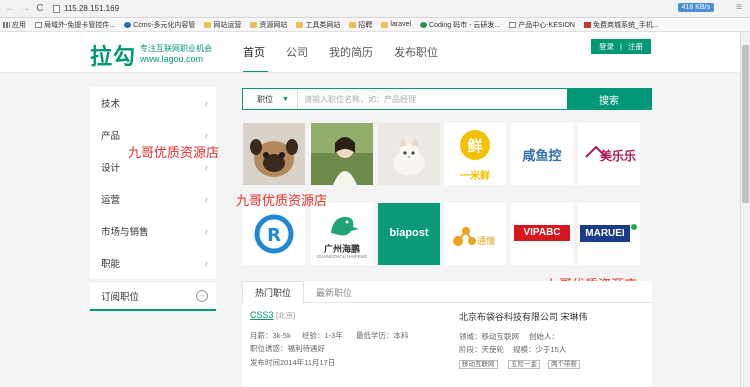 Image resolution: width=750 pixels, height=387 pixels. Describe the element at coordinates (153, 297) in the screenshot. I see `subscribe-jobs-button: 订阅职位 →` at that location.